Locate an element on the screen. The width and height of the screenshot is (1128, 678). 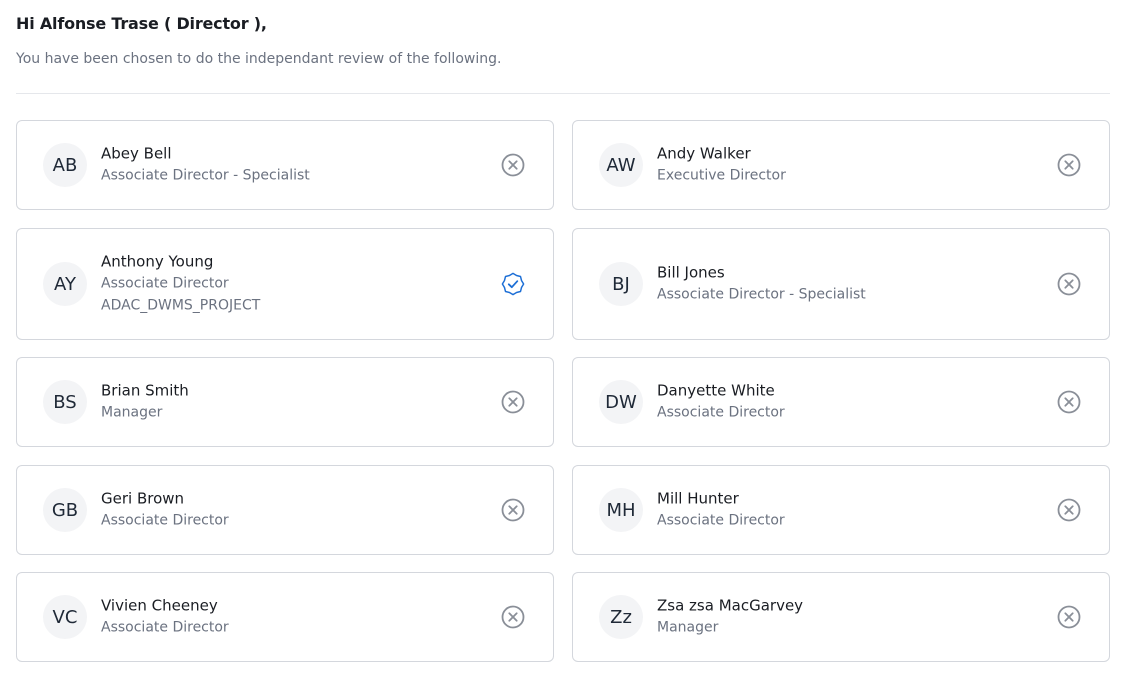
header-divider is located at coordinates (563, 93).